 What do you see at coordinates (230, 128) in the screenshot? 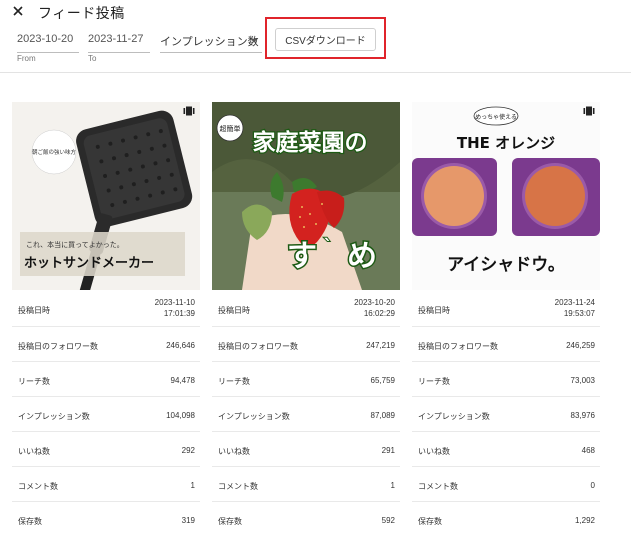
I see `svg-text: 超簡単` at bounding box center [230, 128].